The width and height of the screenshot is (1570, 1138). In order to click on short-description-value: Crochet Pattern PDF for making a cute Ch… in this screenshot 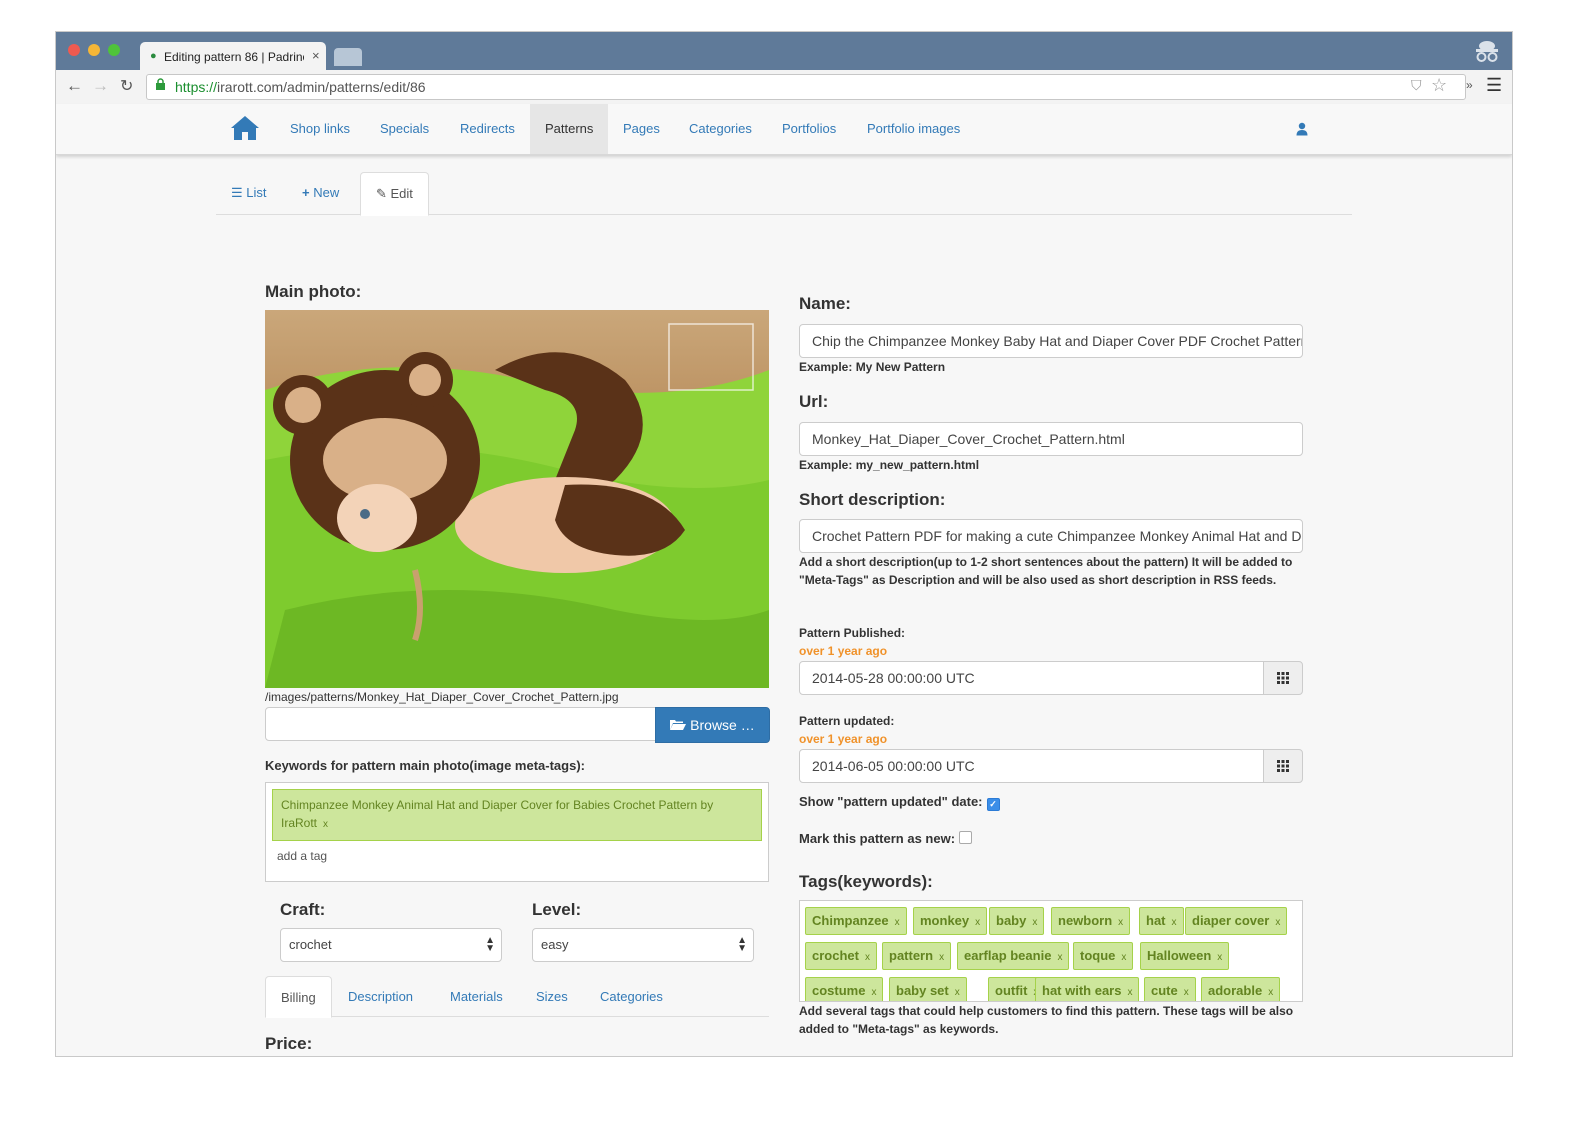, I will do `click(1057, 536)`.